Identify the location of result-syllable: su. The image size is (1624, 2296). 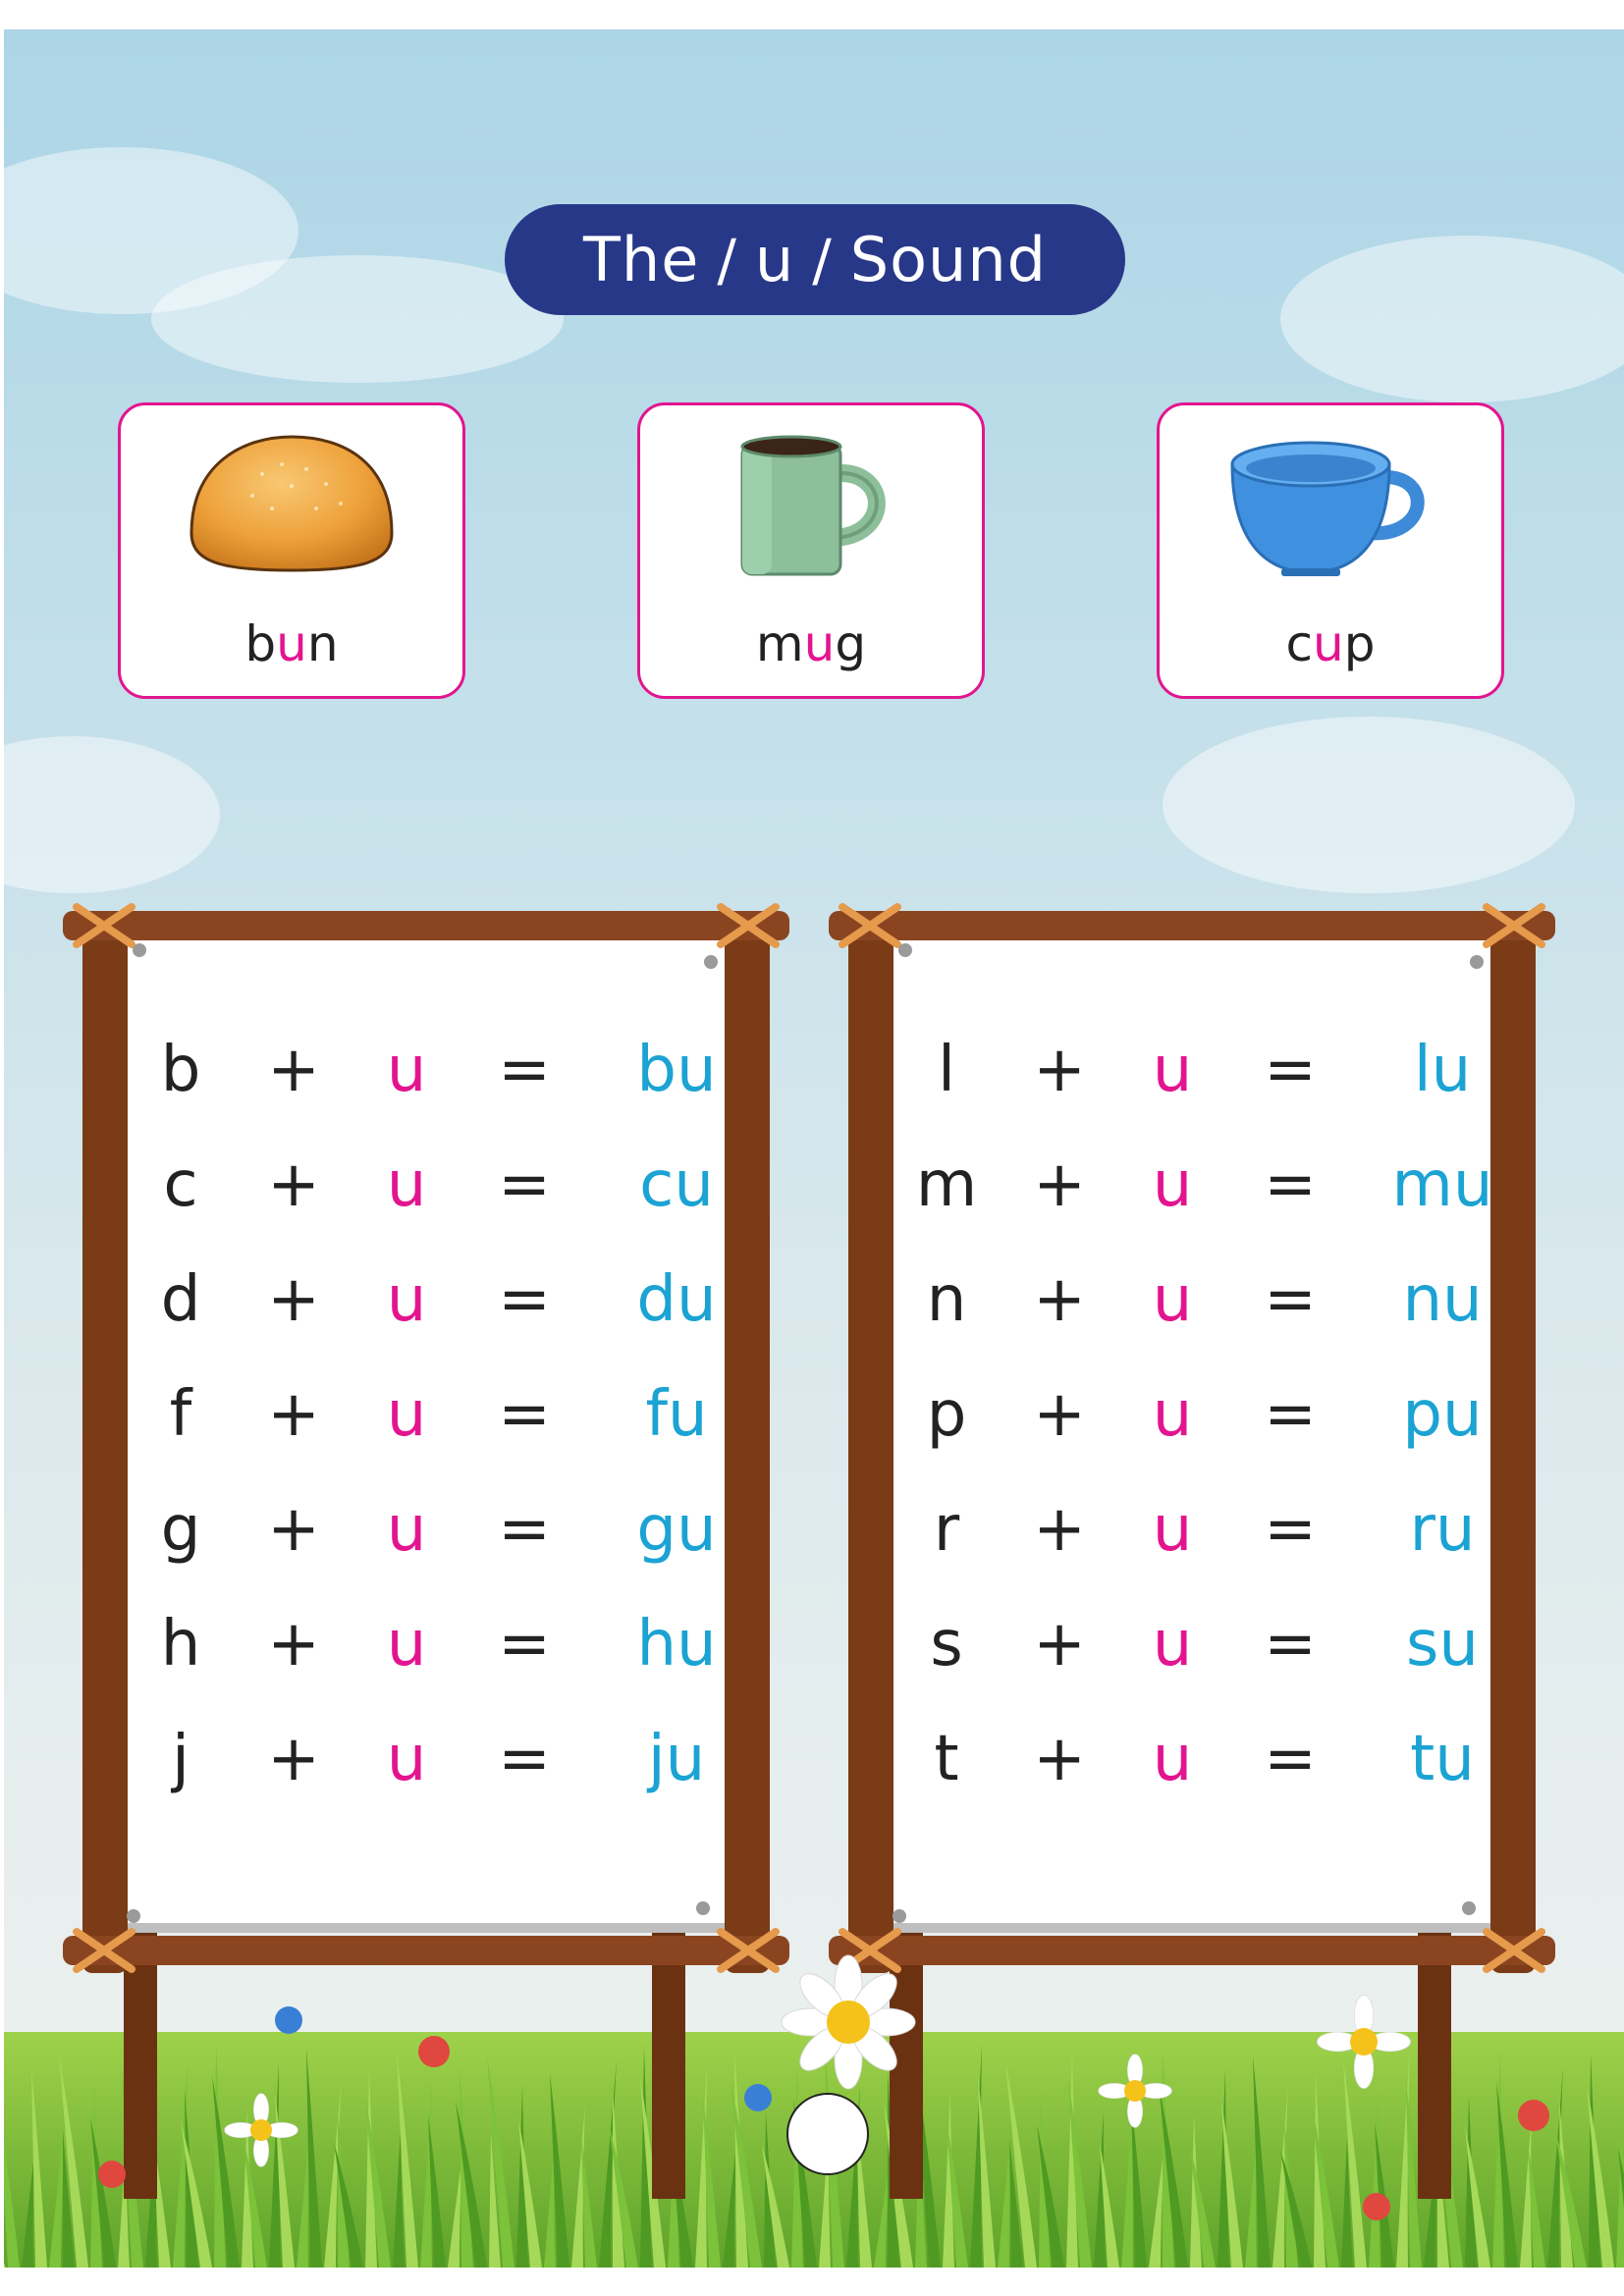
(1442, 1644).